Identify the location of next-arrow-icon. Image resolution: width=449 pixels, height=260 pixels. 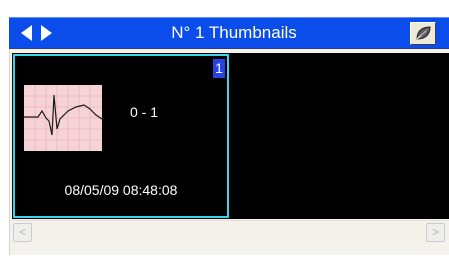
(46, 33).